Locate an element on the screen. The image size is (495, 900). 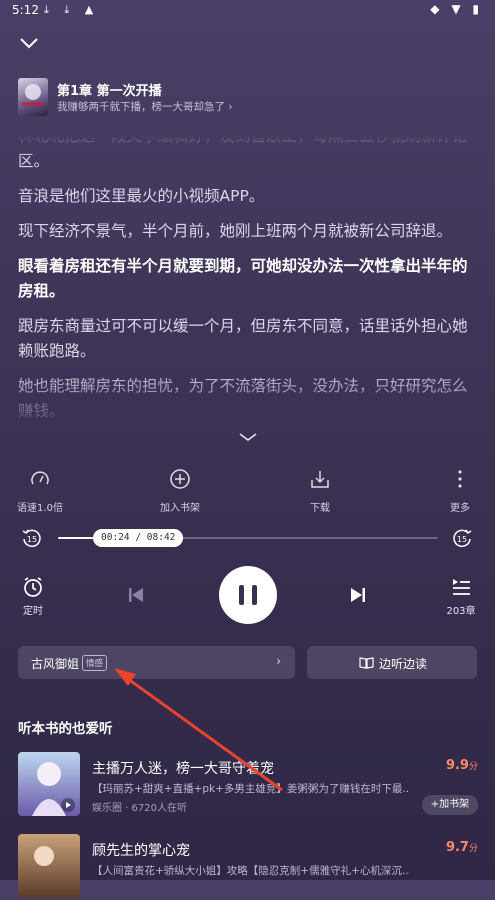
book-subtitle-text: 我赚够两千就下播，榜一大哥却急了 is located at coordinates (141, 107).